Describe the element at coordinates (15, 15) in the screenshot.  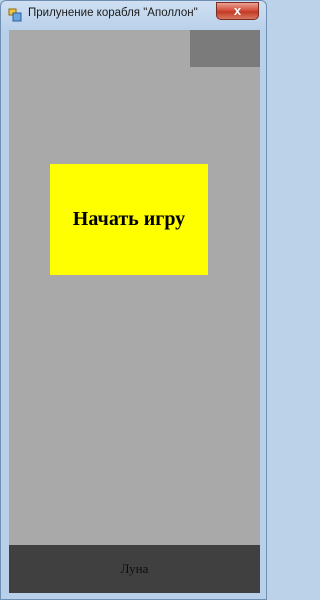
I see `window-app-icon` at that location.